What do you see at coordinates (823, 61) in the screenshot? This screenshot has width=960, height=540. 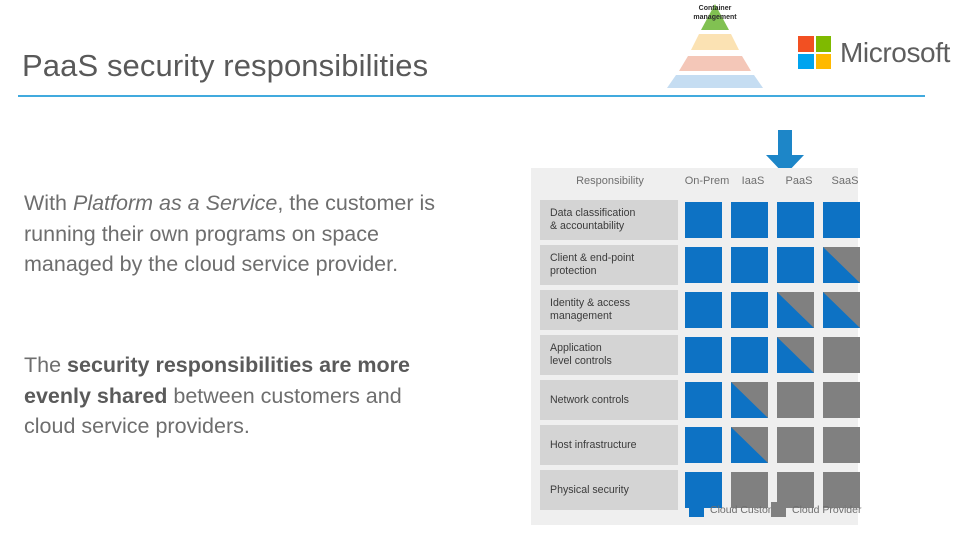 I see `logo-square-yellow` at bounding box center [823, 61].